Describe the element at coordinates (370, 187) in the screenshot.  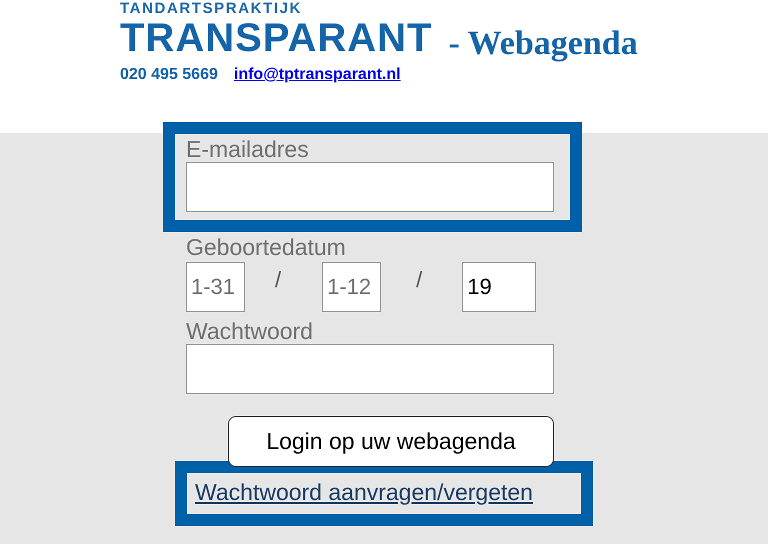
I see `email-field` at that location.